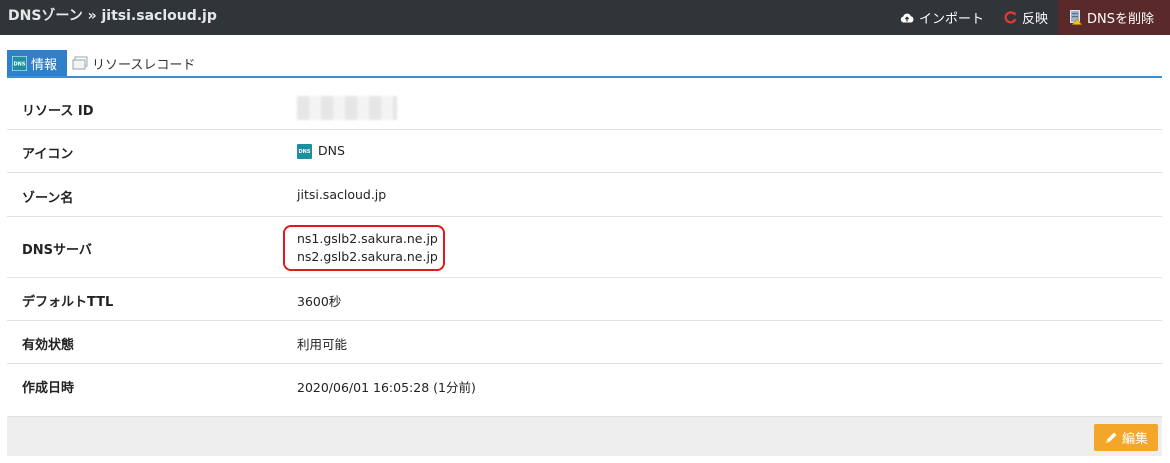  What do you see at coordinates (144, 65) in the screenshot?
I see `tab-resource-records-label: リソースレコード` at bounding box center [144, 65].